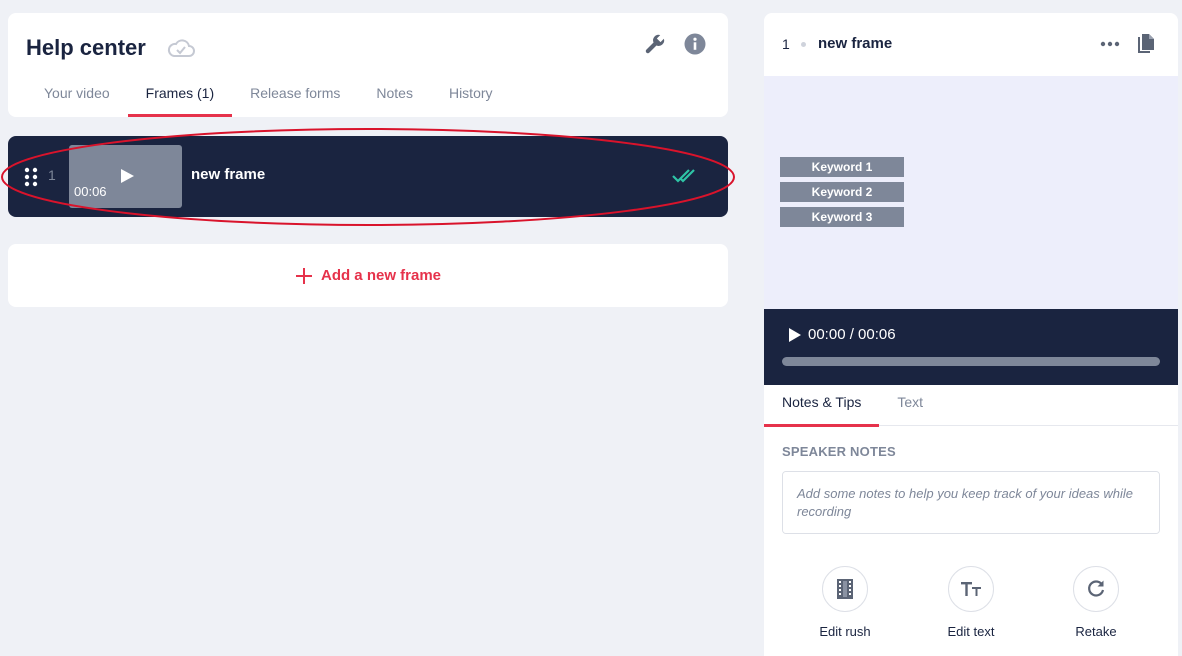  I want to click on add-frame-label: Add a new frame, so click(381, 275).